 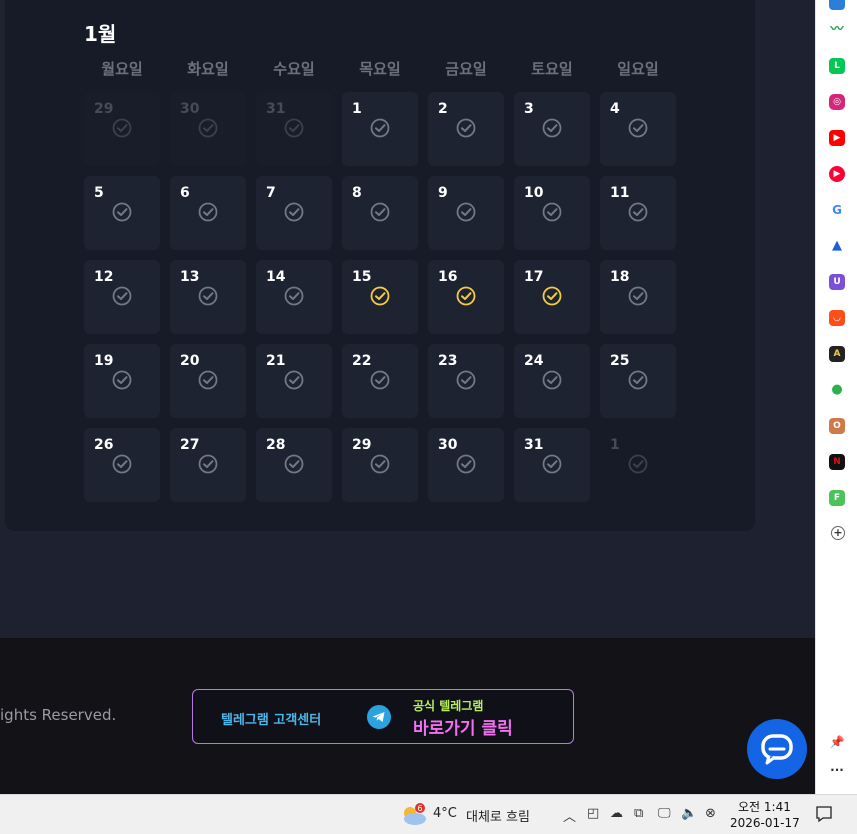 What do you see at coordinates (466, 297) in the screenshot?
I see `calendar-day: 16` at bounding box center [466, 297].